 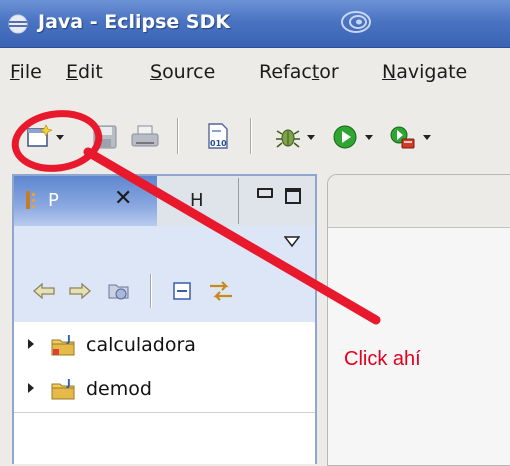 I want to click on annotation-label: Click ahí, so click(x=382, y=359).